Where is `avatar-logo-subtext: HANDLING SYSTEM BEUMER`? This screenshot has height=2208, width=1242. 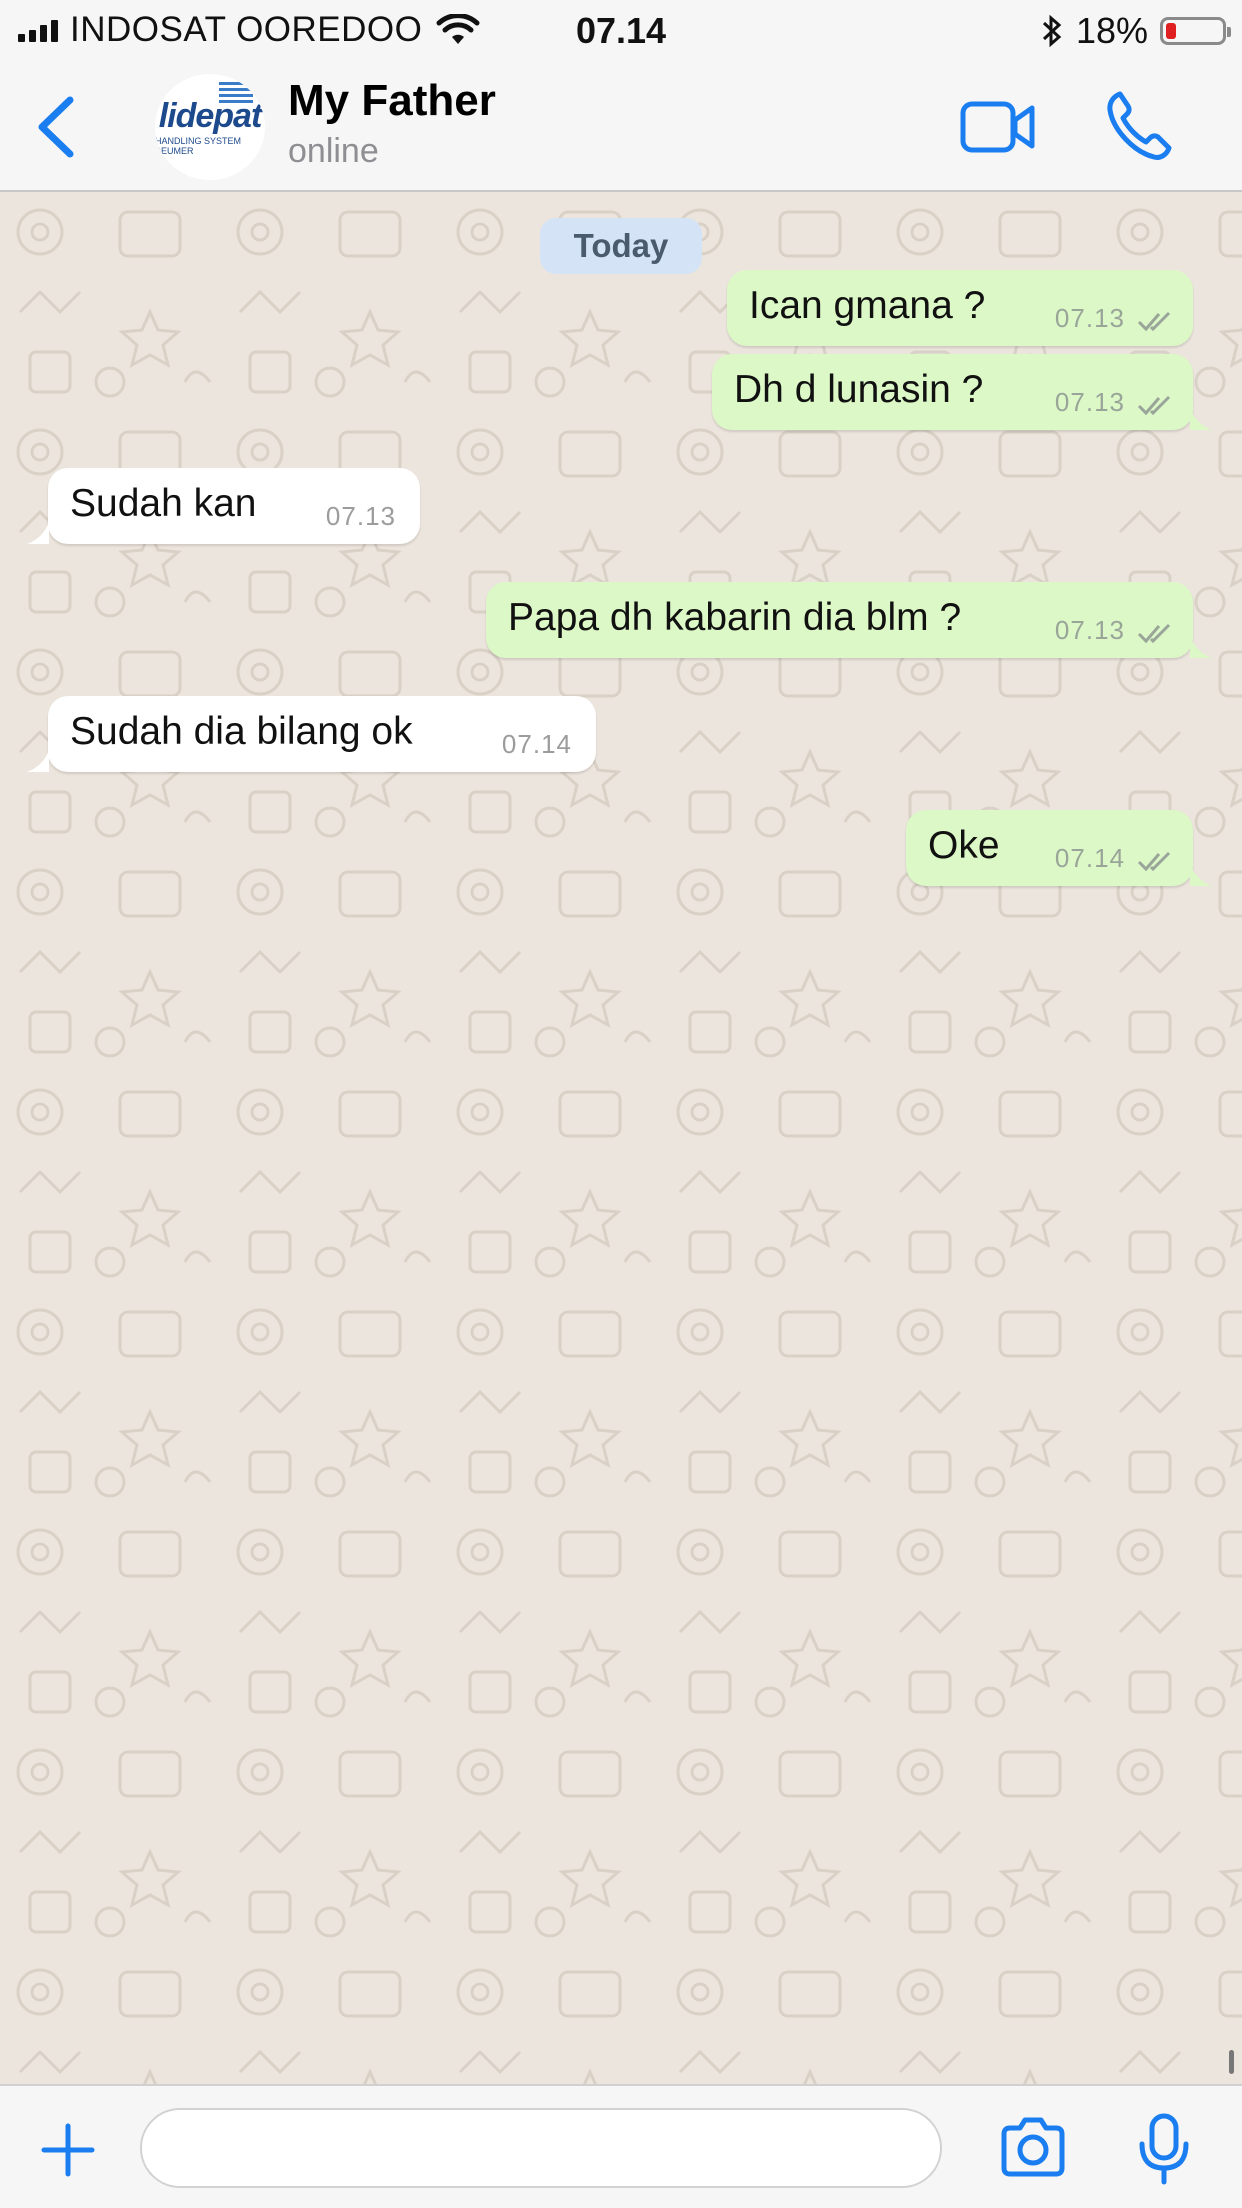 avatar-logo-subtext: HANDLING SYSTEM BEUMER is located at coordinates (198, 145).